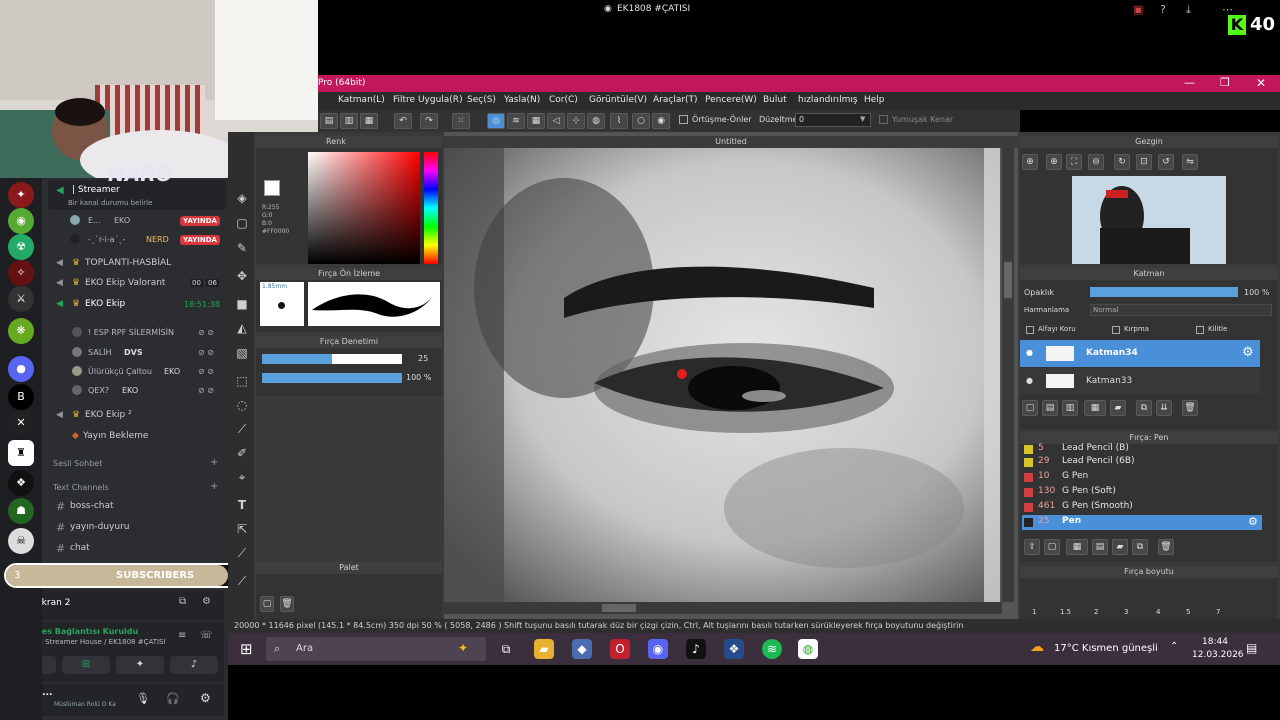 The height and width of the screenshot is (720, 1280). I want to click on flip-icon: ⇋, so click(1190, 162).